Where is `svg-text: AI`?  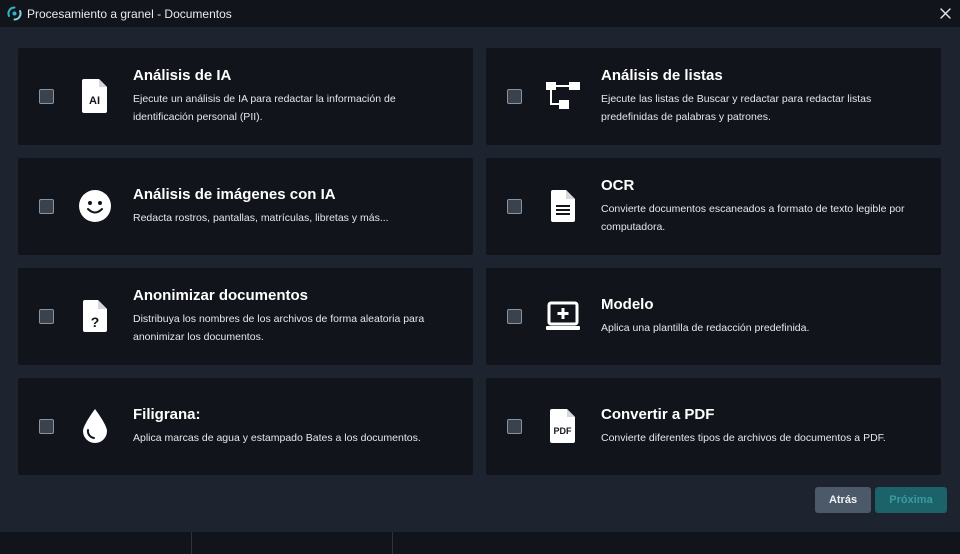
svg-text: AI is located at coordinates (94, 101).